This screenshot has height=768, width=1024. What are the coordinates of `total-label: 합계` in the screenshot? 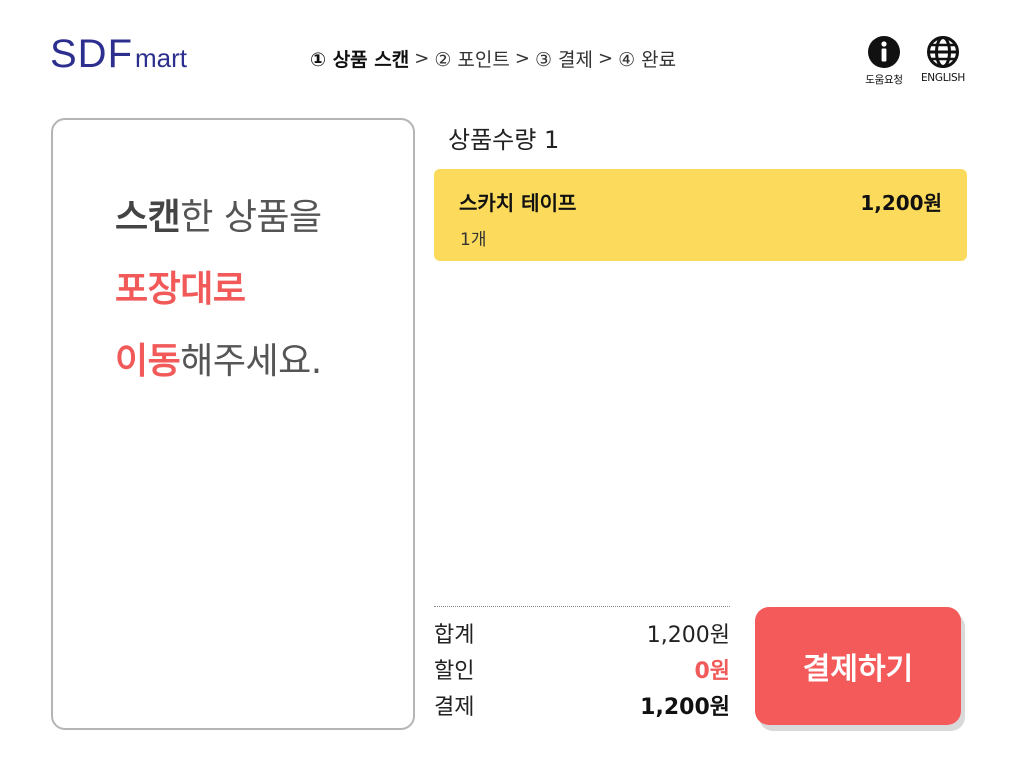 It's located at (454, 635).